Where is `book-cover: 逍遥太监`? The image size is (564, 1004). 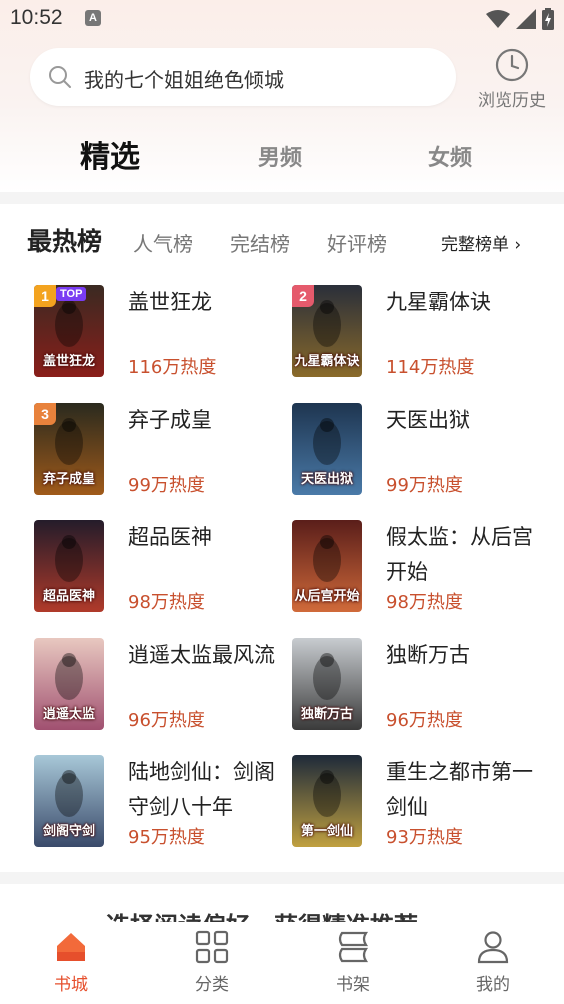
book-cover: 逍遥太监 is located at coordinates (69, 683).